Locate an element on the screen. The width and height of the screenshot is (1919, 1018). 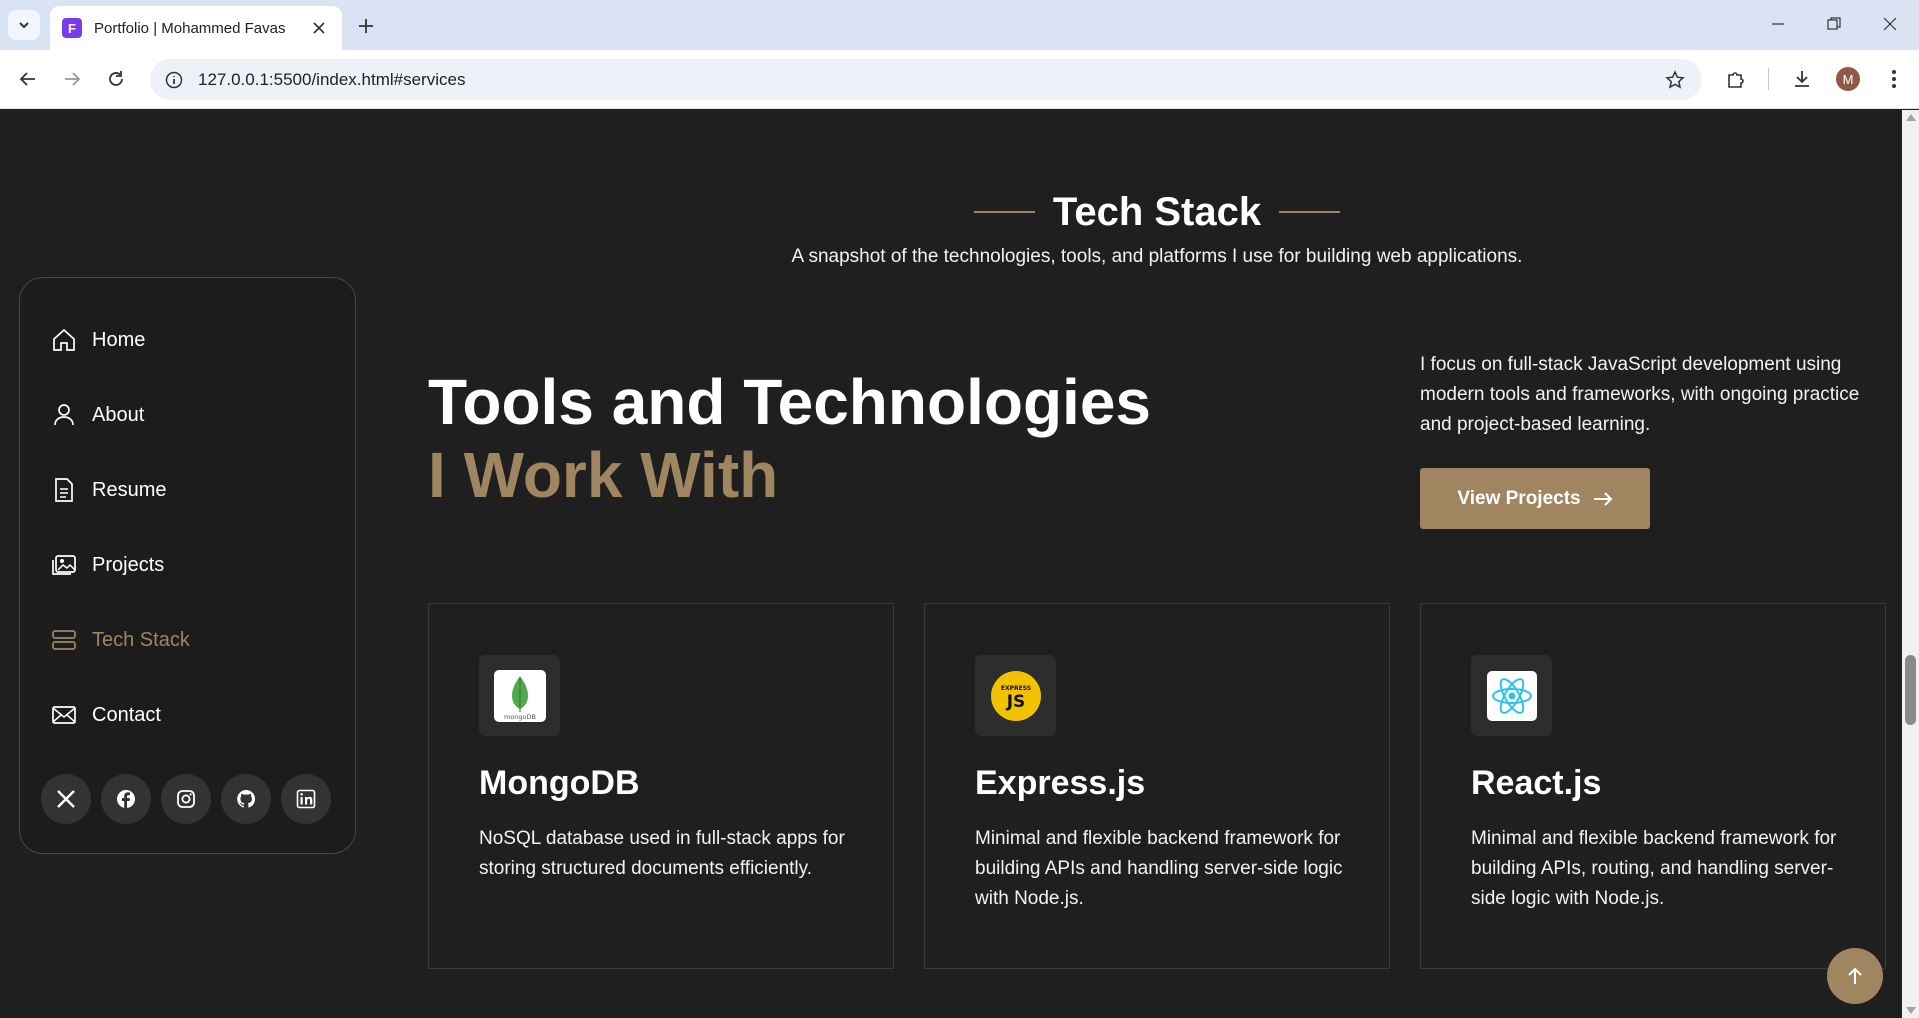
github-icon is located at coordinates (246, 798).